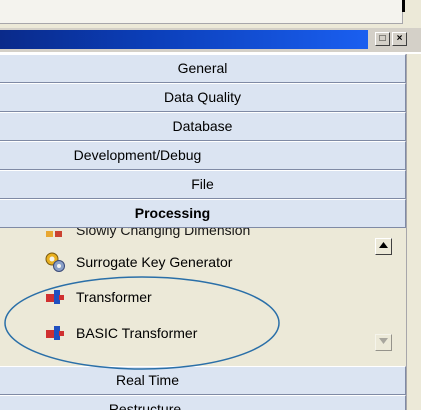 Image resolution: width=421 pixels, height=410 pixels. I want to click on group-general: General, so click(203, 68).